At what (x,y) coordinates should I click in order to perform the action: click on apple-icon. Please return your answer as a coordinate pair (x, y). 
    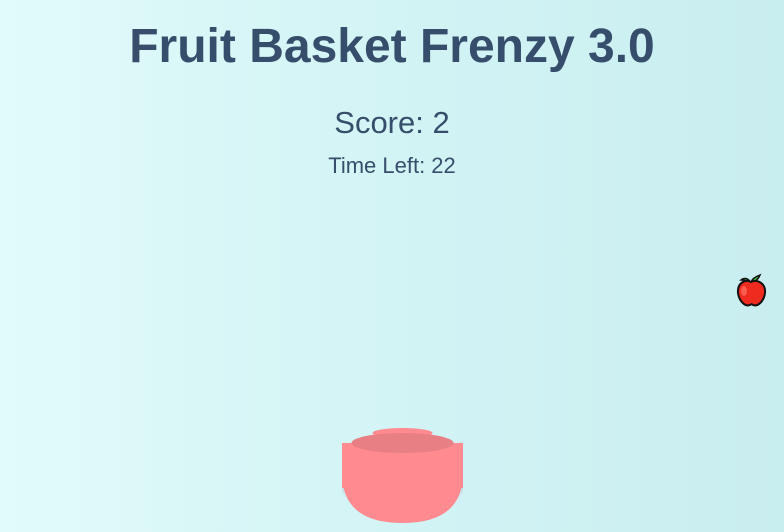
    Looking at the image, I should click on (751, 290).